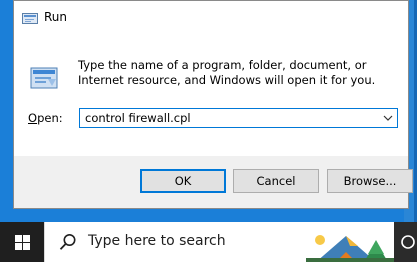 The width and height of the screenshot is (417, 262). I want to click on search-highlight-illustration, so click(350, 248).